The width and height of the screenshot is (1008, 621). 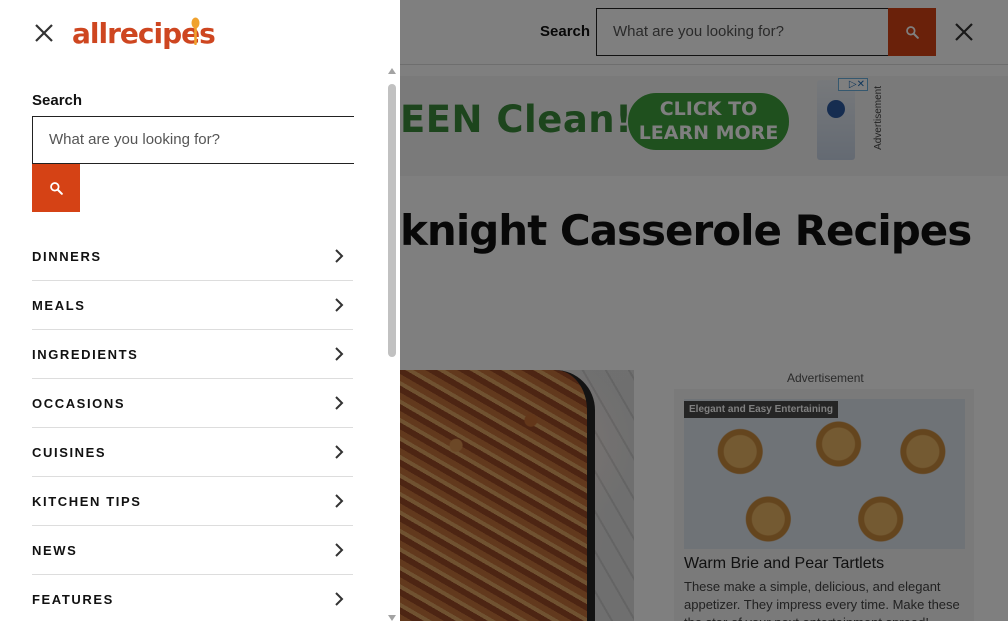 I want to click on nav-item-label: OCCASIONS, so click(x=79, y=403).